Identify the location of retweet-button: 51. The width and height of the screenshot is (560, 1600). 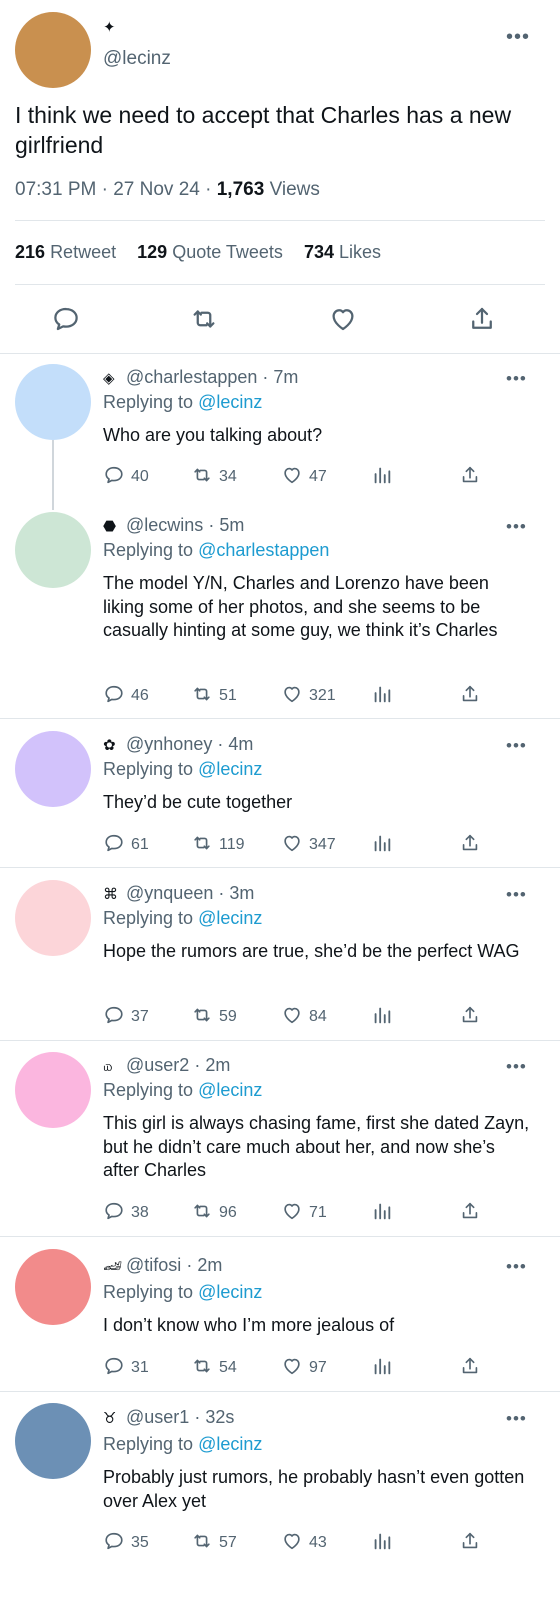
(214, 696).